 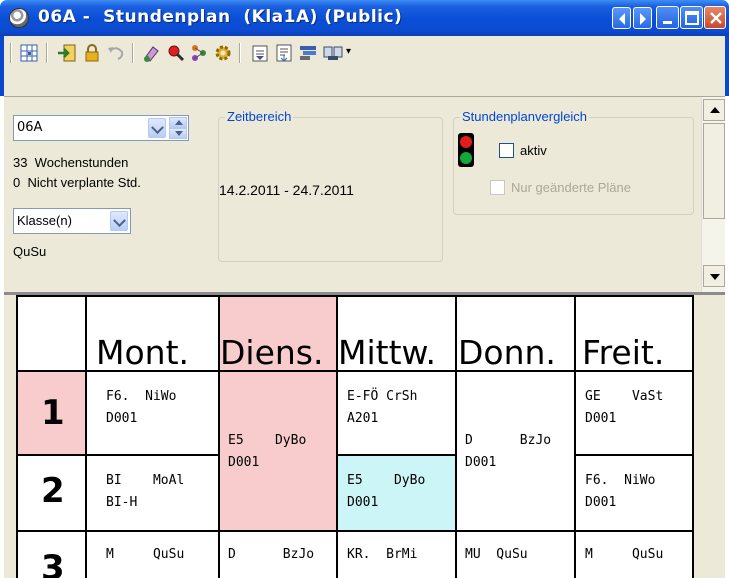 I want to click on changed-plans-label: Nur geänderte Pläne, so click(x=571, y=187).